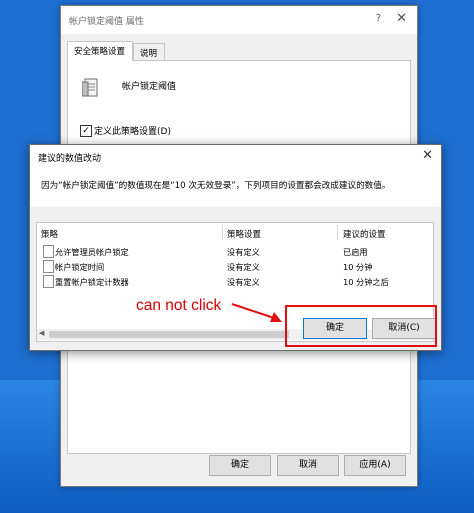 The height and width of the screenshot is (513, 474). I want to click on help-icon: ?, so click(378, 18).